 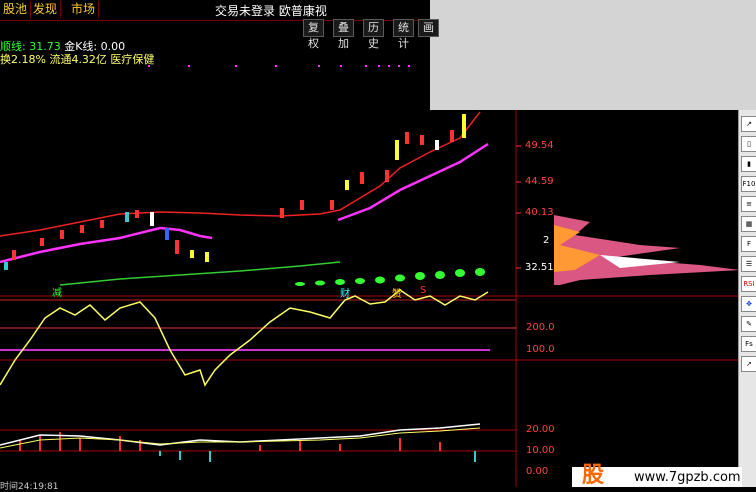 What do you see at coordinates (748, 324) in the screenshot?
I see `pen-icon: ✎` at bounding box center [748, 324].